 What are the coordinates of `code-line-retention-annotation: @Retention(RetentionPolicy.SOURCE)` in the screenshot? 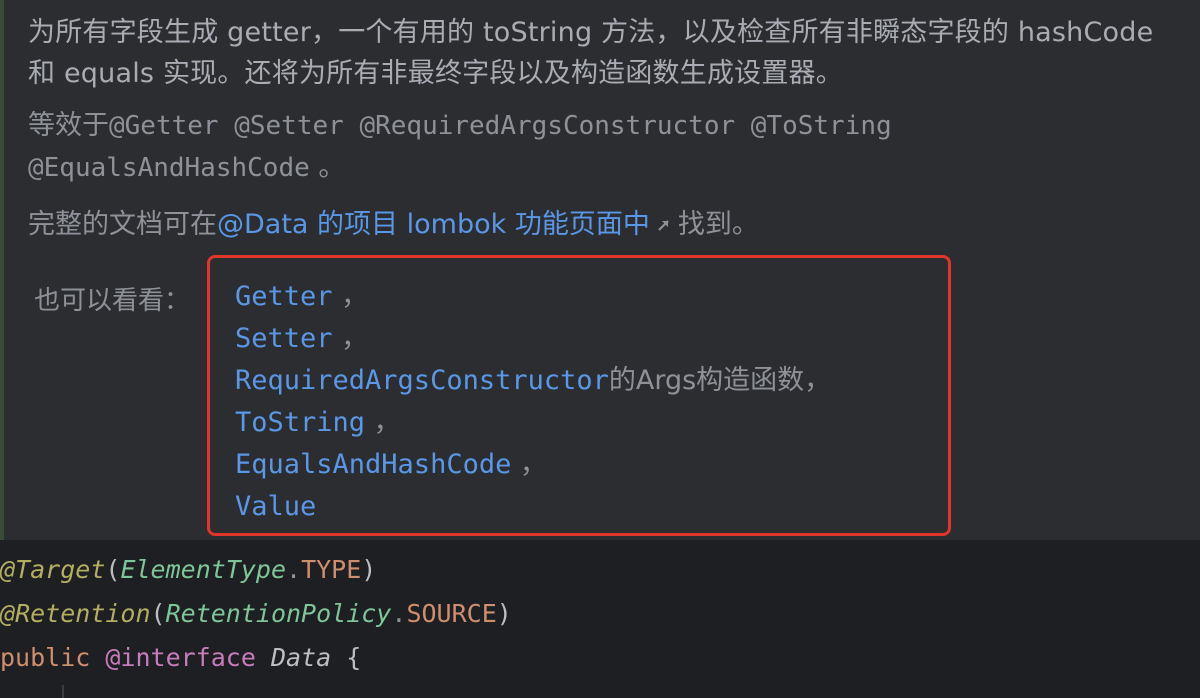 It's located at (256, 614).